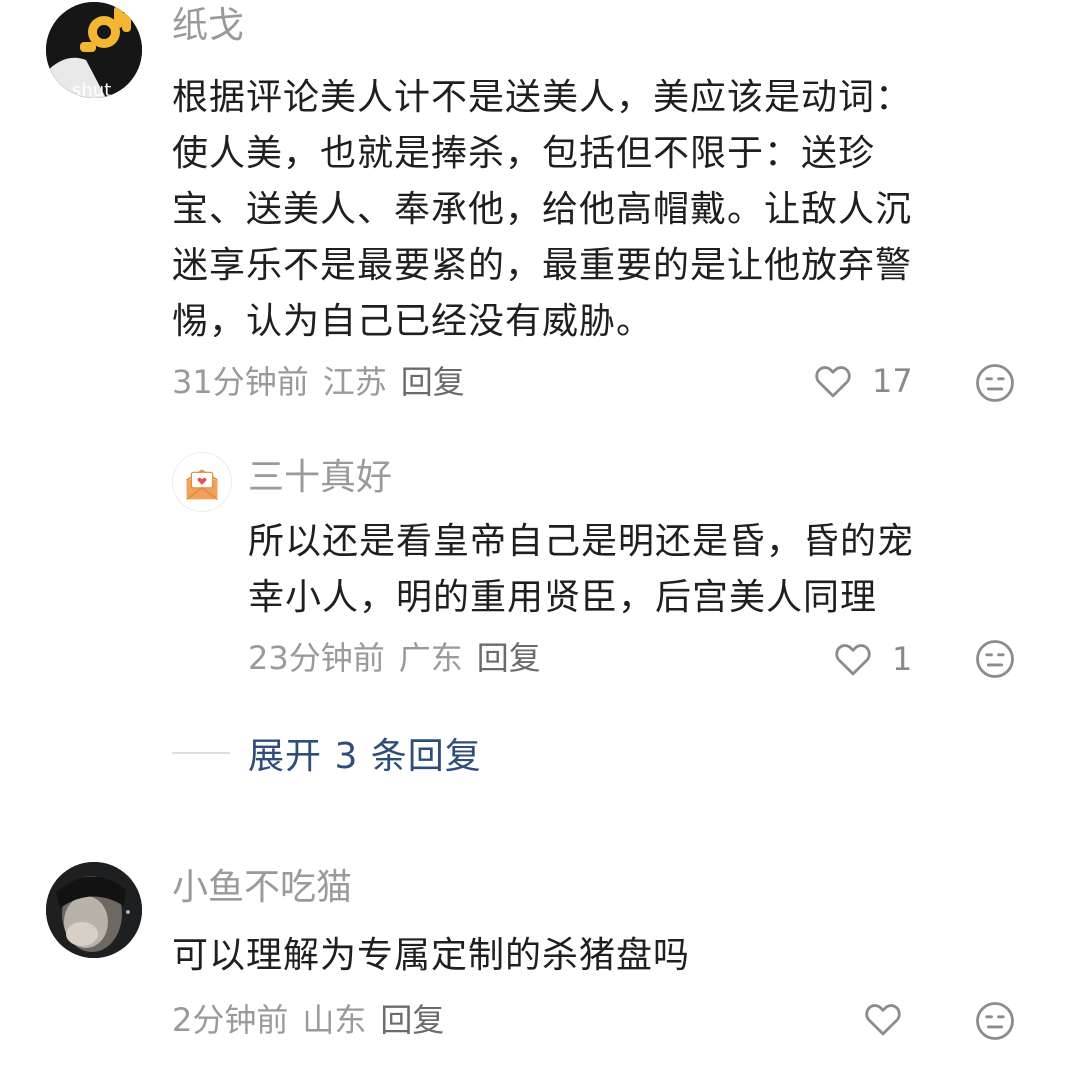 This screenshot has width=1080, height=1087. What do you see at coordinates (902, 659) in the screenshot?
I see `like-count: 1` at bounding box center [902, 659].